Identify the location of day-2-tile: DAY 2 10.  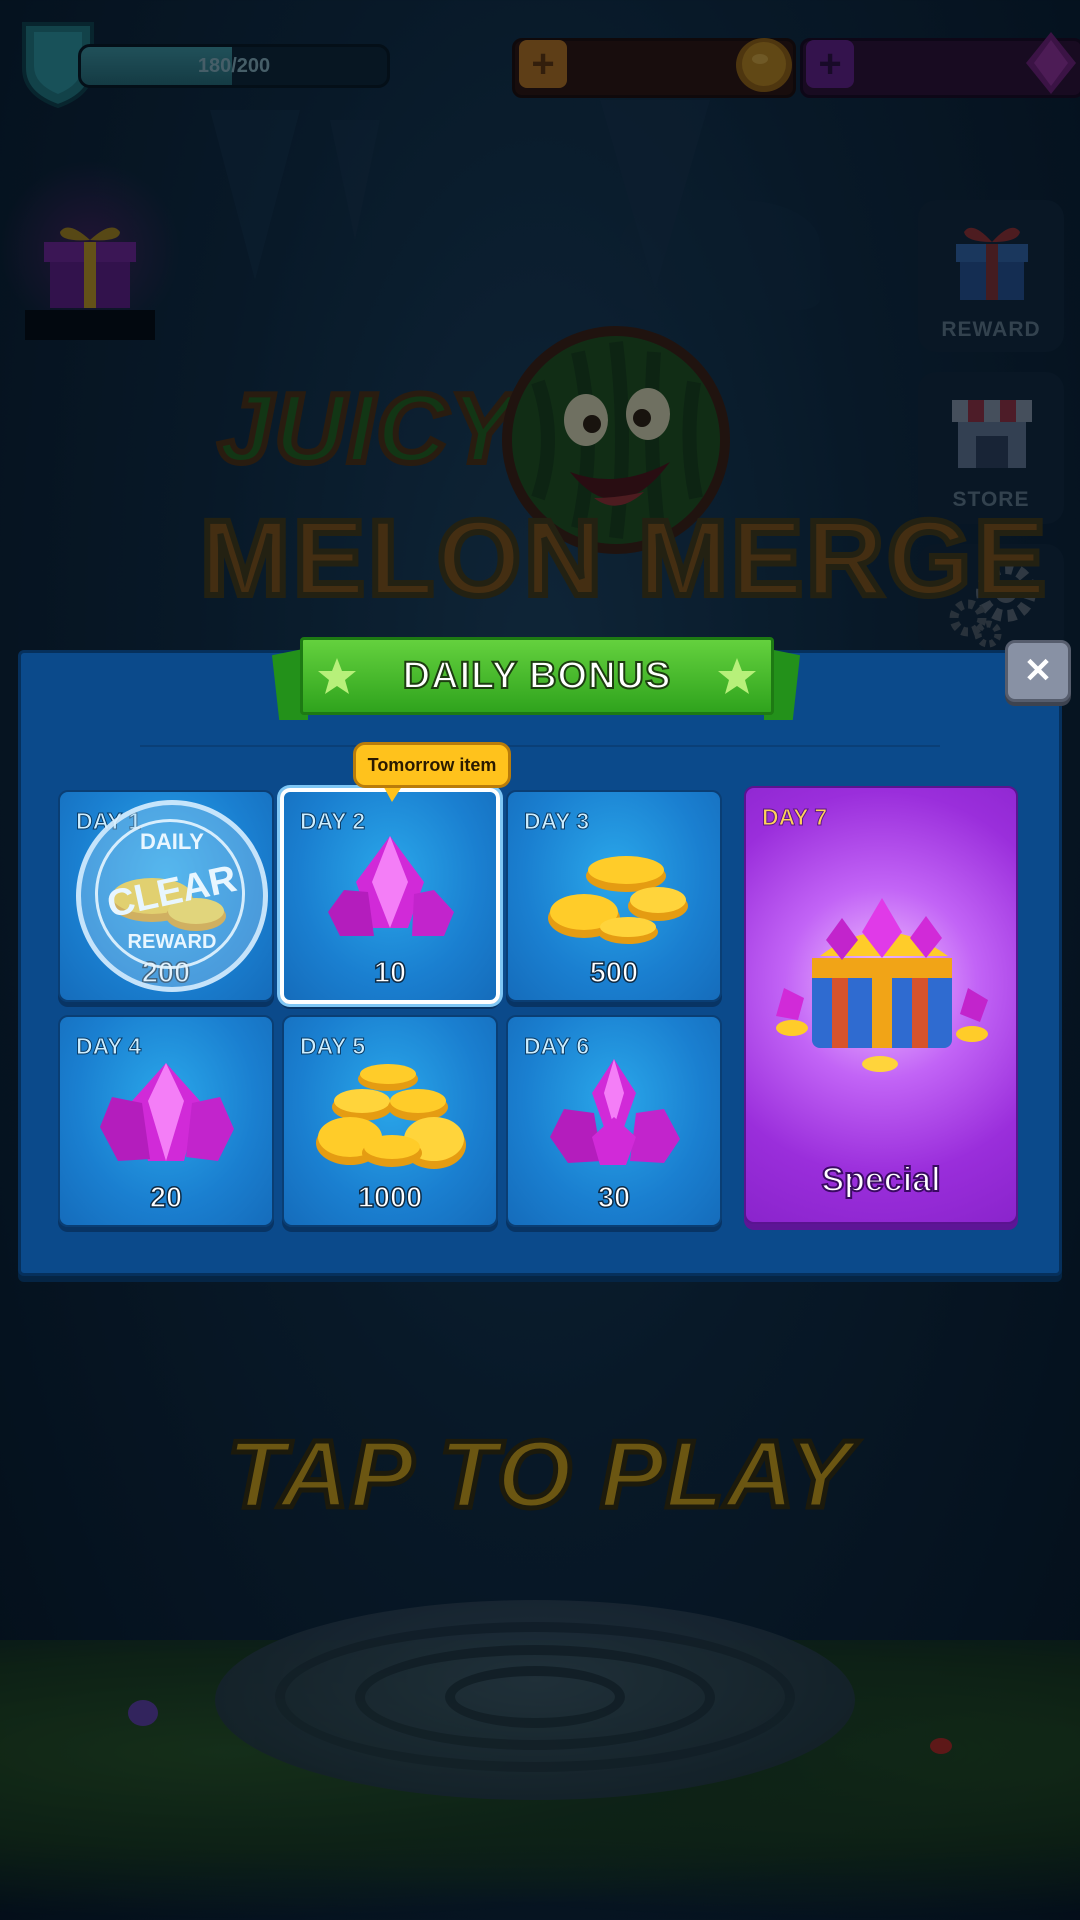
(390, 896).